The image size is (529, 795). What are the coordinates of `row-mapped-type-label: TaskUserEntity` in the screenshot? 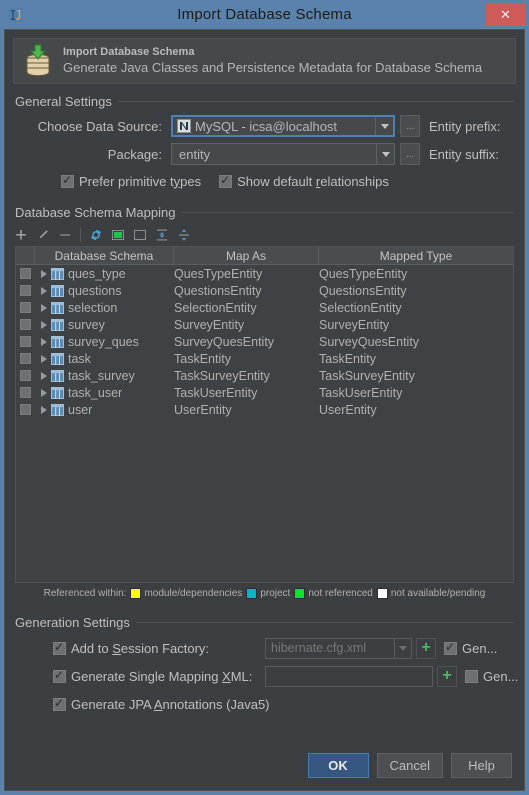 It's located at (361, 392).